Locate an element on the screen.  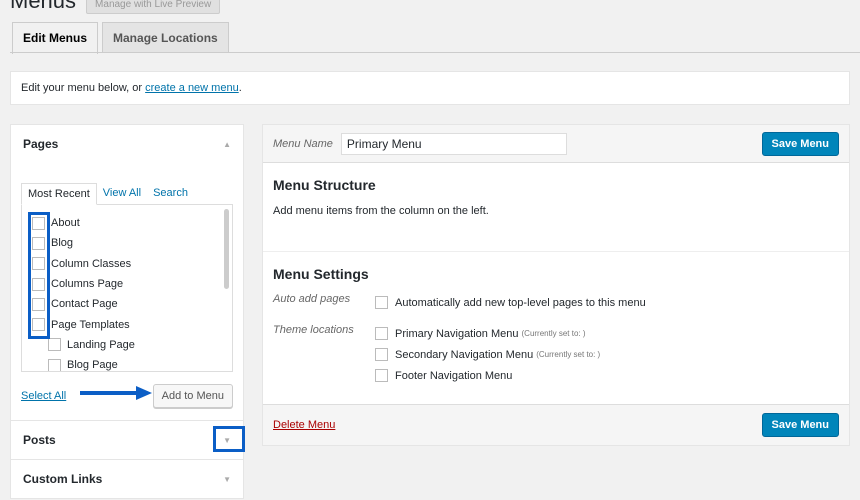
tabs-divider is located at coordinates (435, 52).